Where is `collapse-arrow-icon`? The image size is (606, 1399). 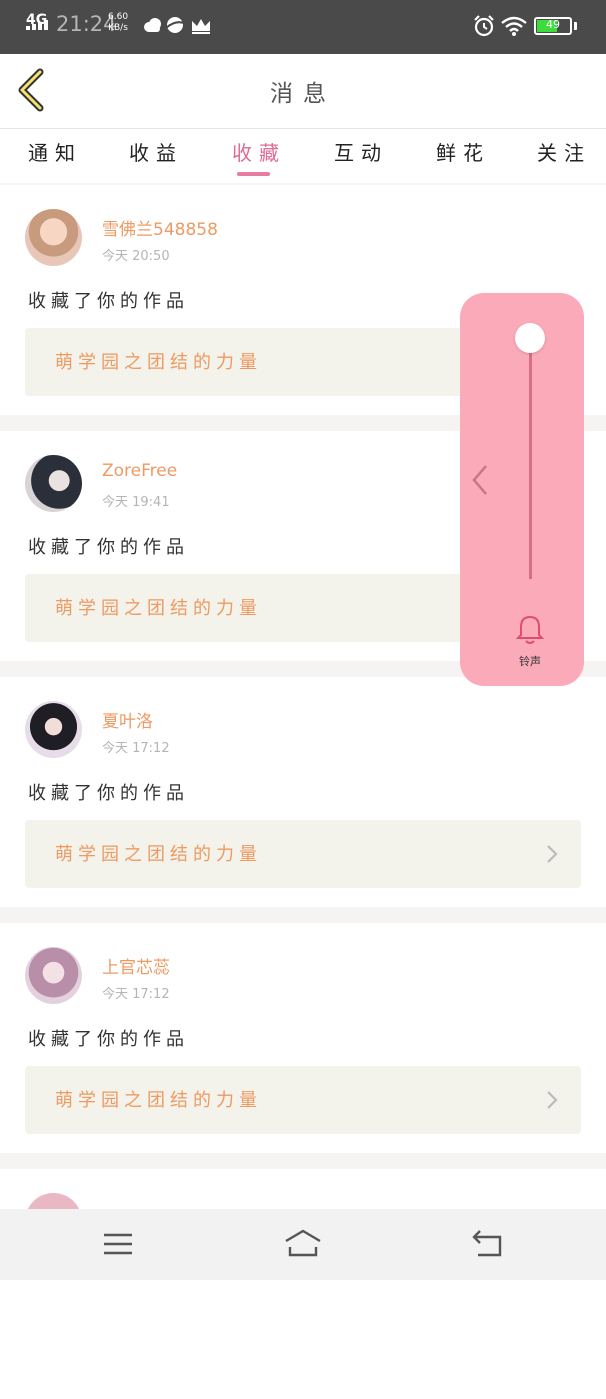
collapse-arrow-icon is located at coordinates (480, 480).